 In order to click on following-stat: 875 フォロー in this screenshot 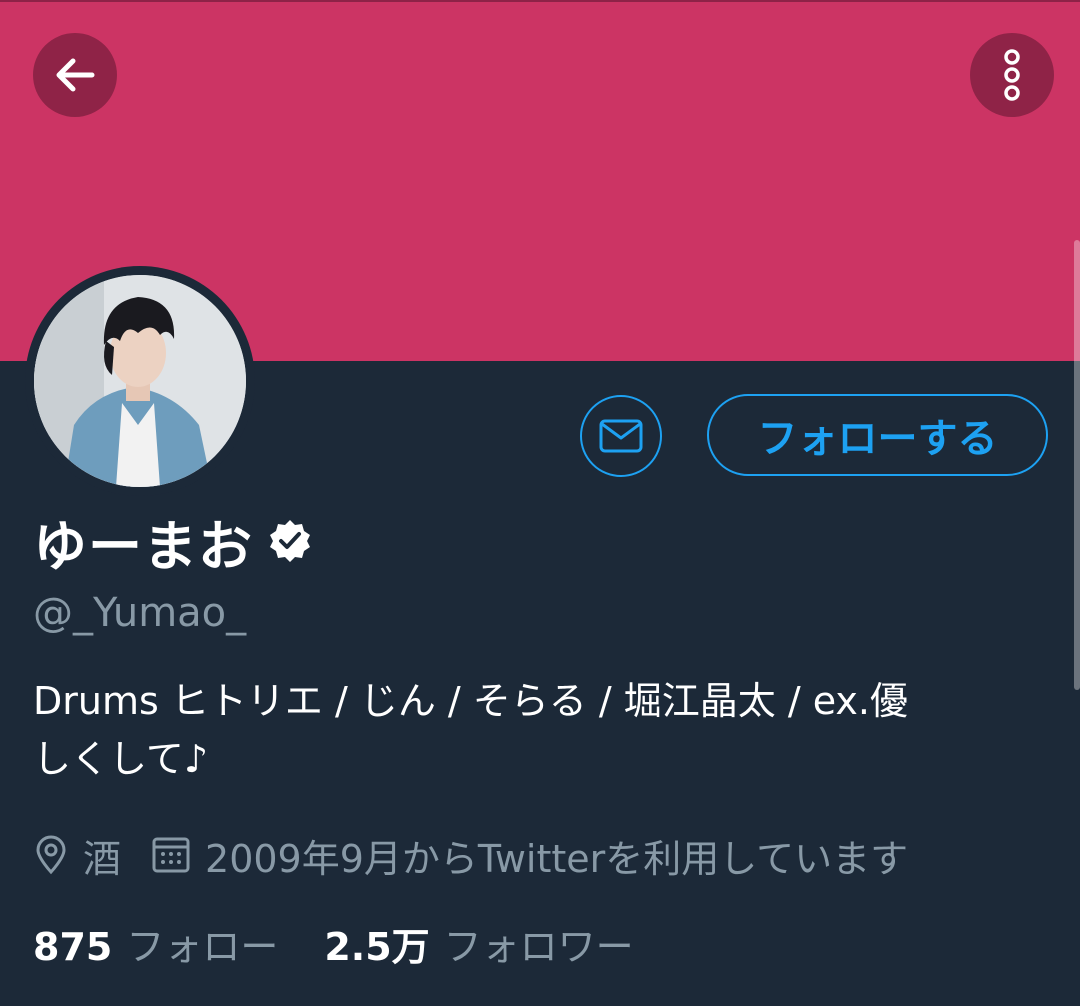, I will do `click(155, 943)`.